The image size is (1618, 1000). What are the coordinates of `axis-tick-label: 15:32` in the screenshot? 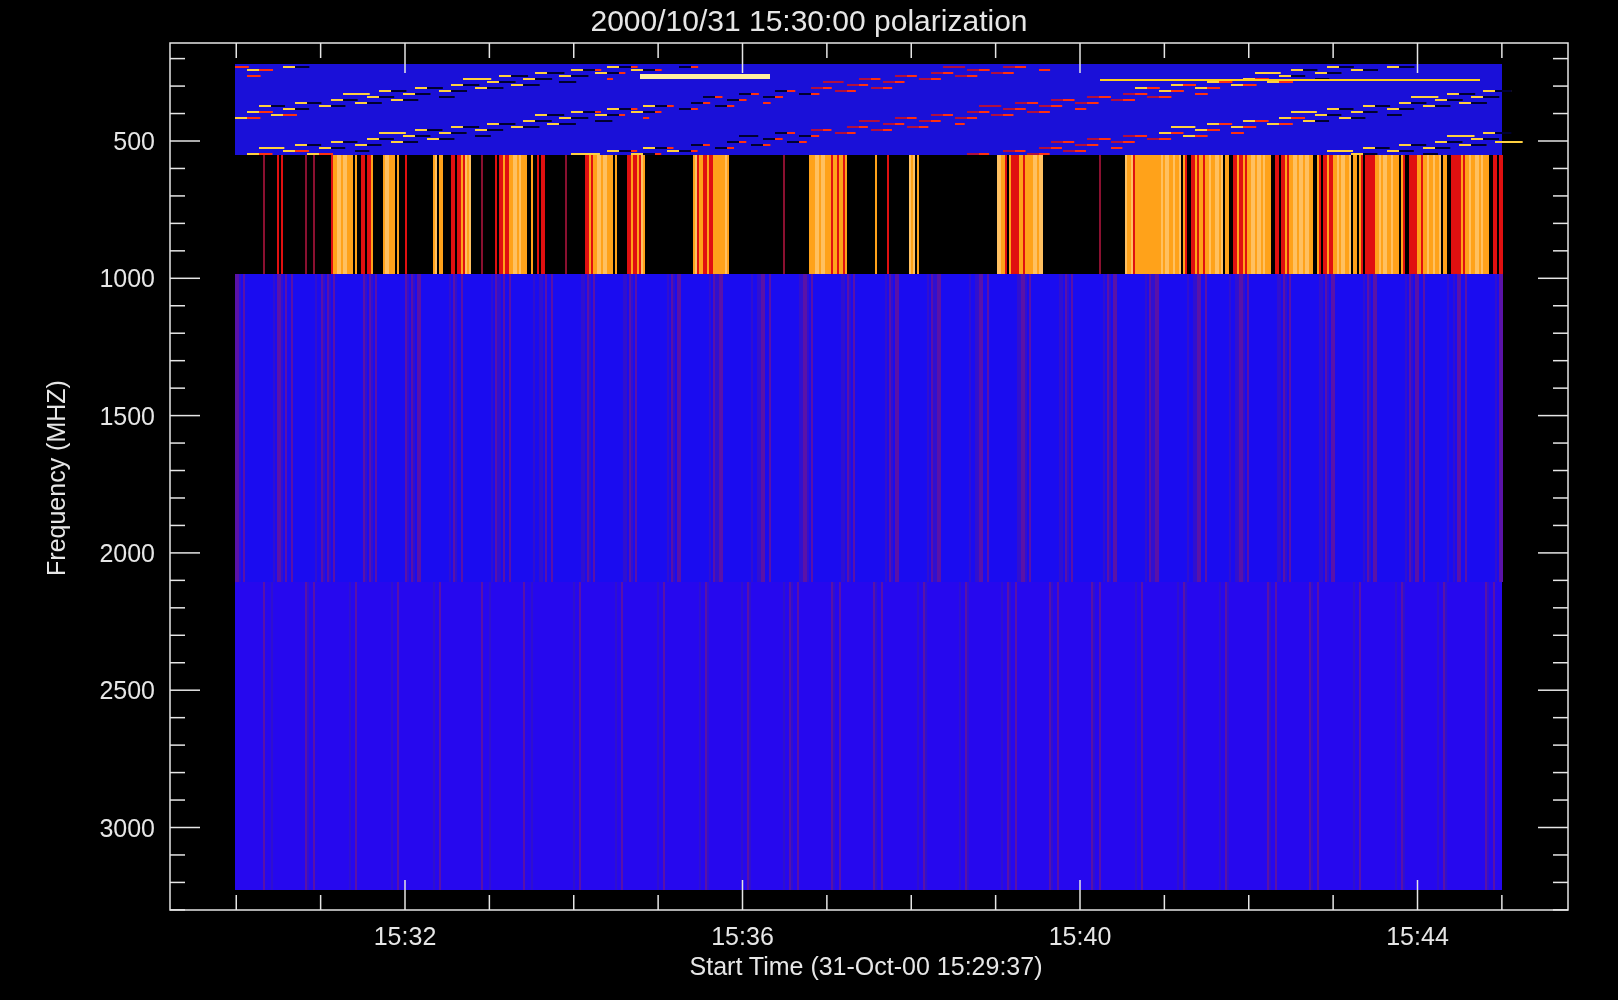 It's located at (405, 936).